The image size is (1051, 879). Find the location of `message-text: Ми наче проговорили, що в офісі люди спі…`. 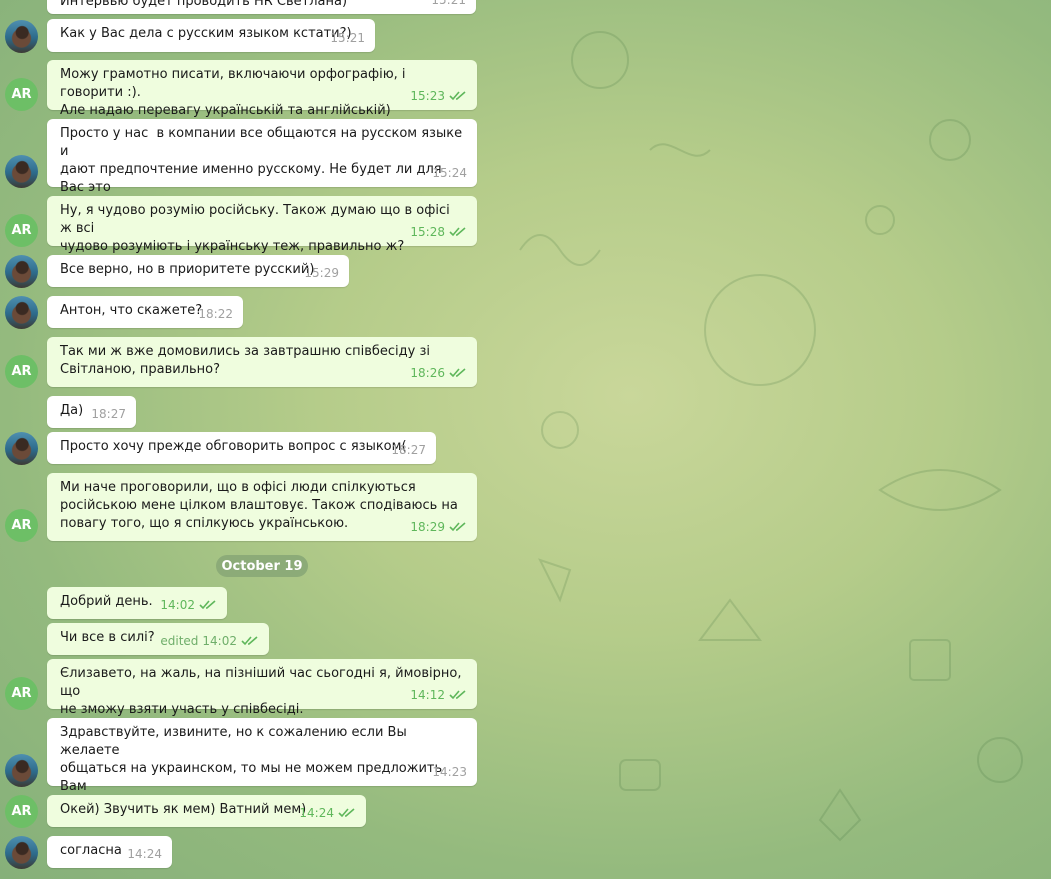

message-text: Ми наче проговорили, що в офісі люди спі… is located at coordinates (259, 505).